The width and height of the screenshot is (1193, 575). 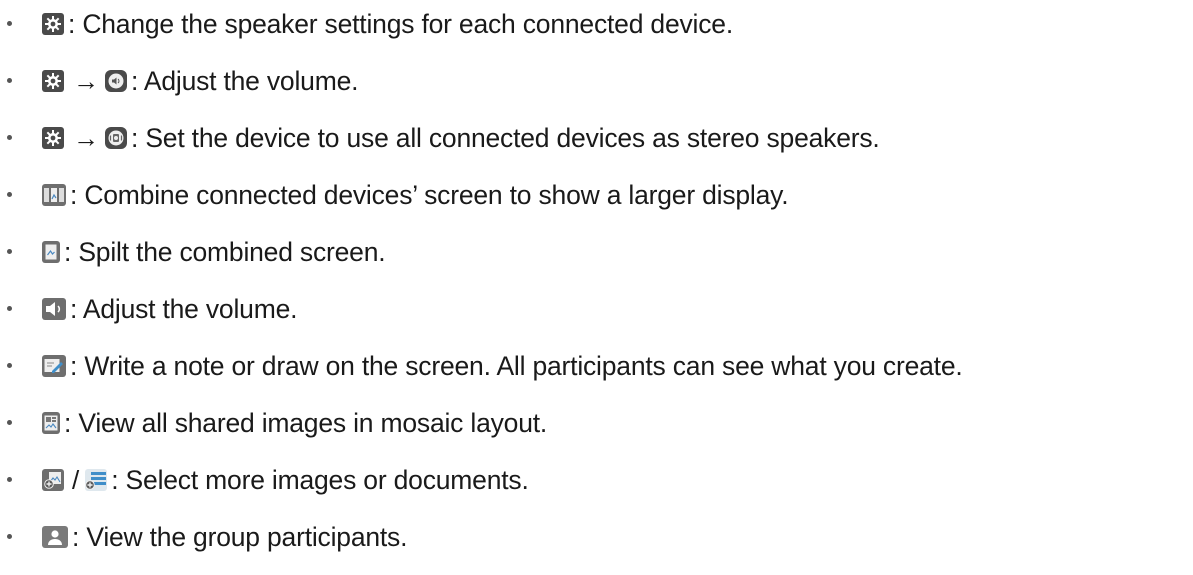 What do you see at coordinates (54, 309) in the screenshot?
I see `speaker-icon` at bounding box center [54, 309].